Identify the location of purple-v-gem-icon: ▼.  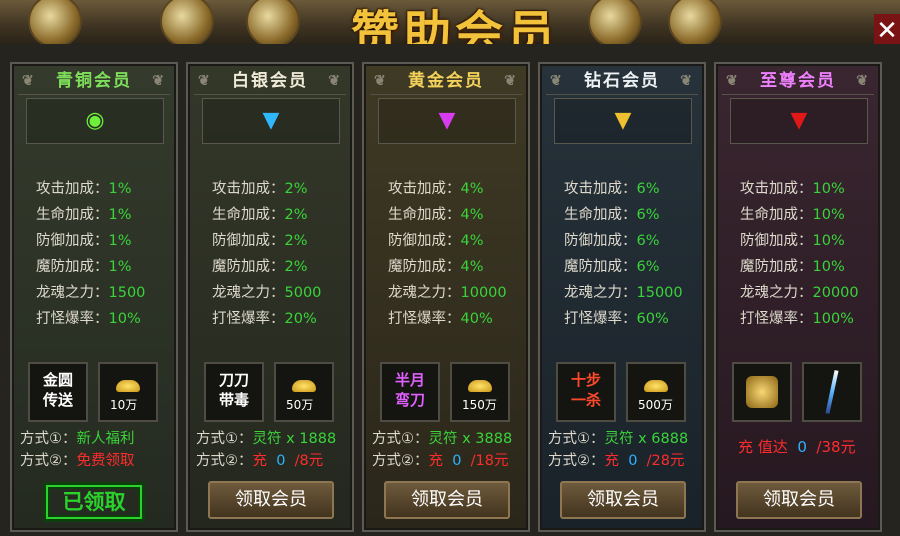
(447, 120).